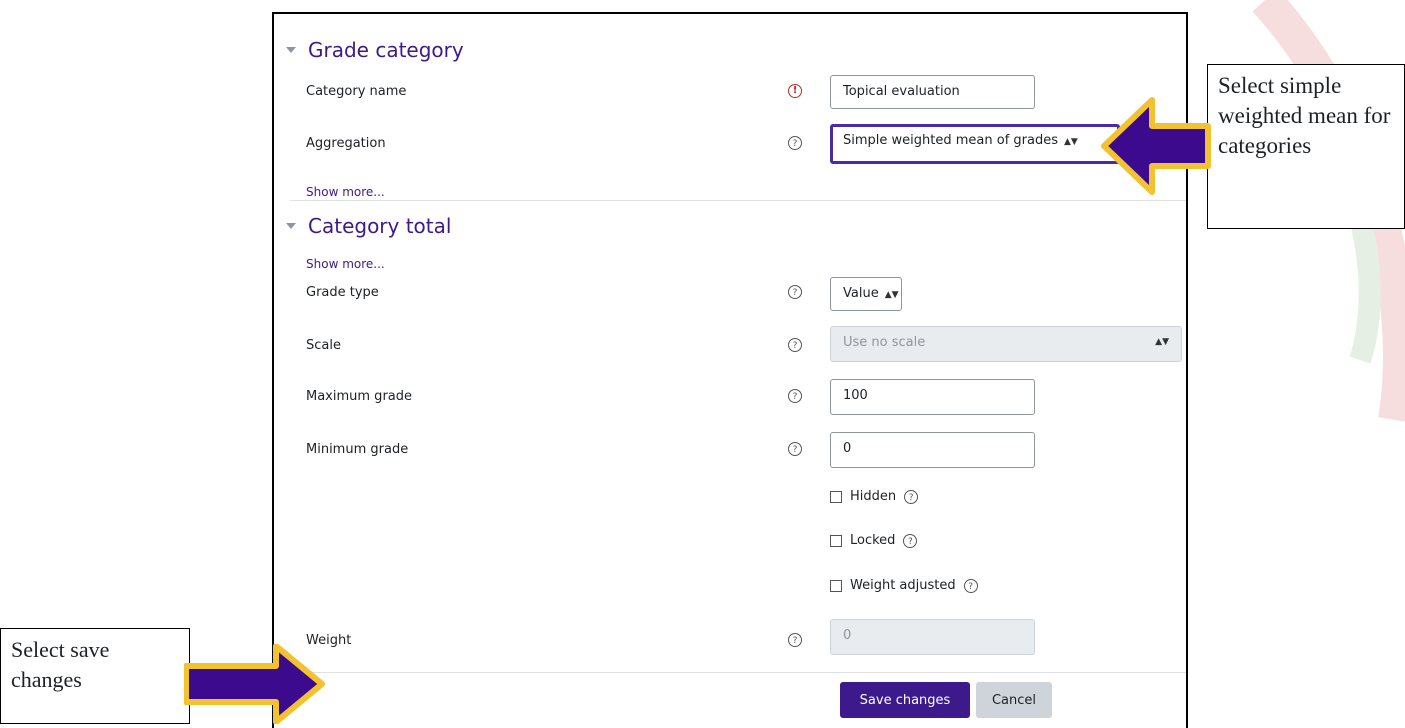 The width and height of the screenshot is (1405, 728). What do you see at coordinates (795, 91) in the screenshot?
I see `required-icon: !` at bounding box center [795, 91].